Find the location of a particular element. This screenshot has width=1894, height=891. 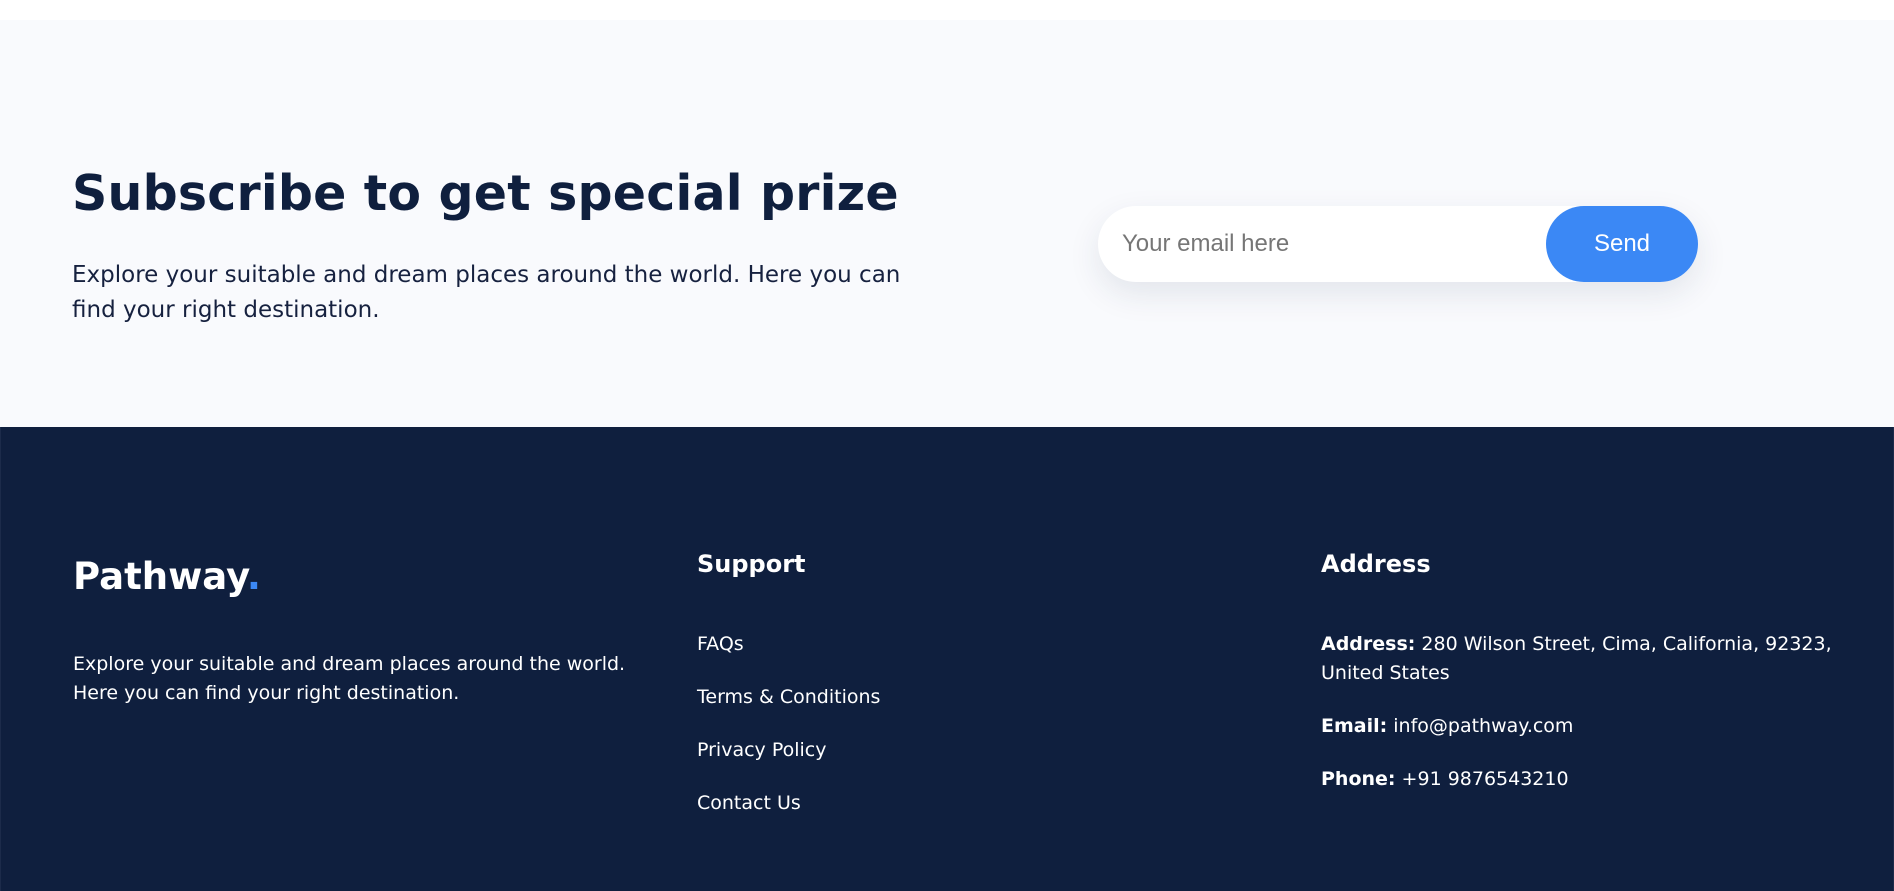

email-value: info@pathway.com is located at coordinates (1480, 726).